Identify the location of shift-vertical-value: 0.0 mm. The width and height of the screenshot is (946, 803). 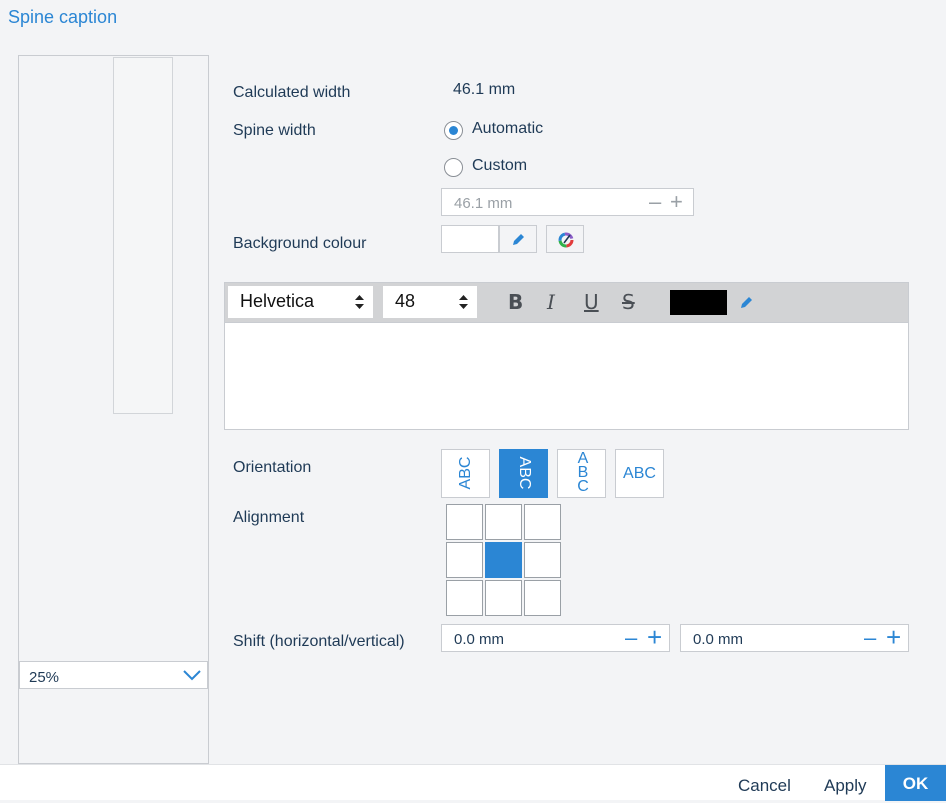
(718, 639).